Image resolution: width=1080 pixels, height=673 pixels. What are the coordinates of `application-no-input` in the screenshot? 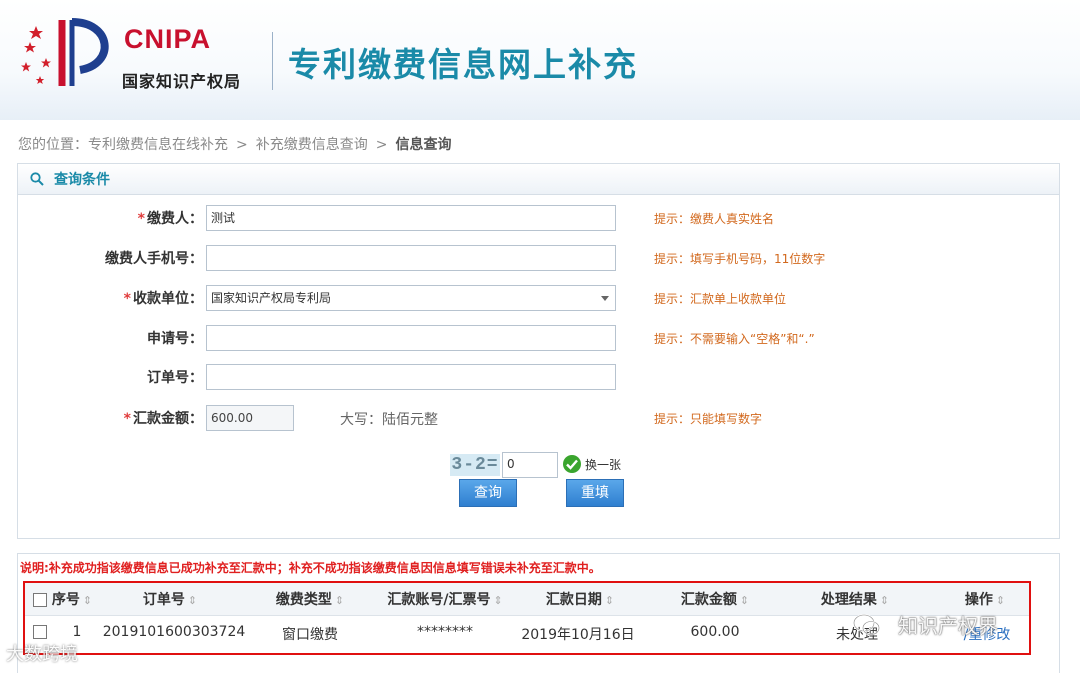 It's located at (411, 338).